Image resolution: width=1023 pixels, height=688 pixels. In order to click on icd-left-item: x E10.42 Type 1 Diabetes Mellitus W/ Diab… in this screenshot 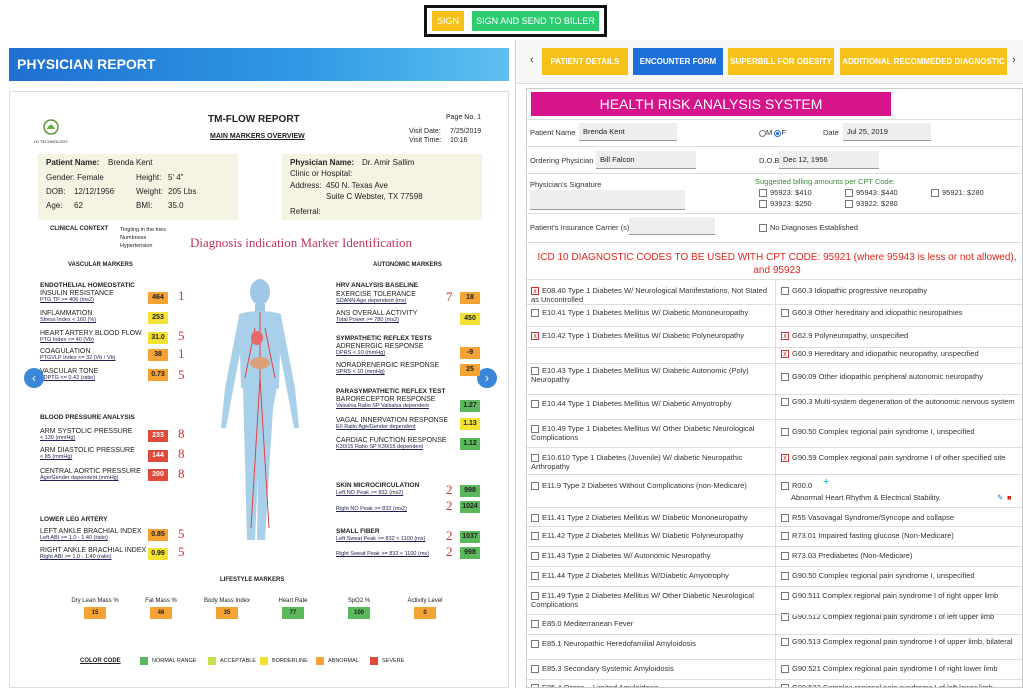, I will do `click(649, 336)`.